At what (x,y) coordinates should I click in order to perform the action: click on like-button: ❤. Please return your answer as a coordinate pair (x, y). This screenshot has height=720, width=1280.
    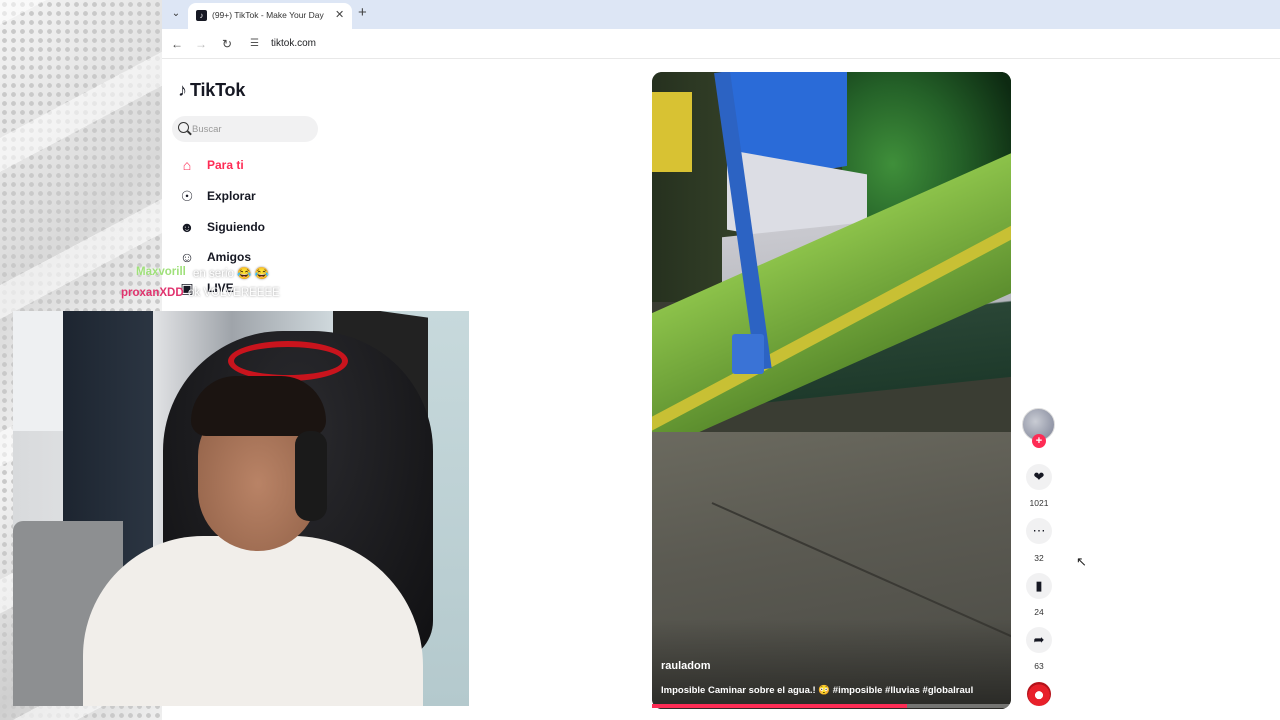
    Looking at the image, I should click on (1039, 477).